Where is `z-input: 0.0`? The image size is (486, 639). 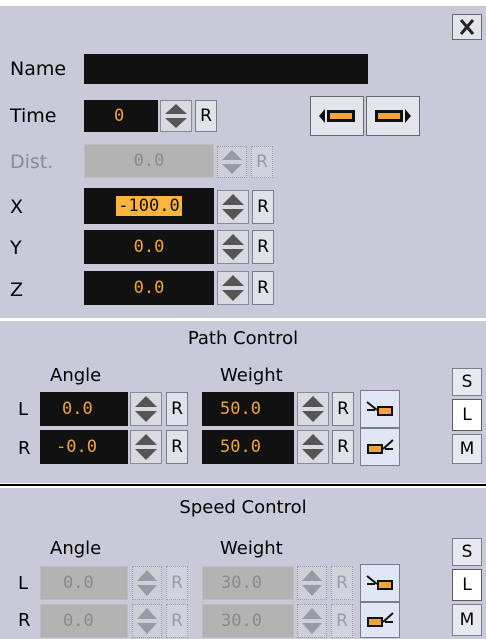
z-input: 0.0 is located at coordinates (149, 288).